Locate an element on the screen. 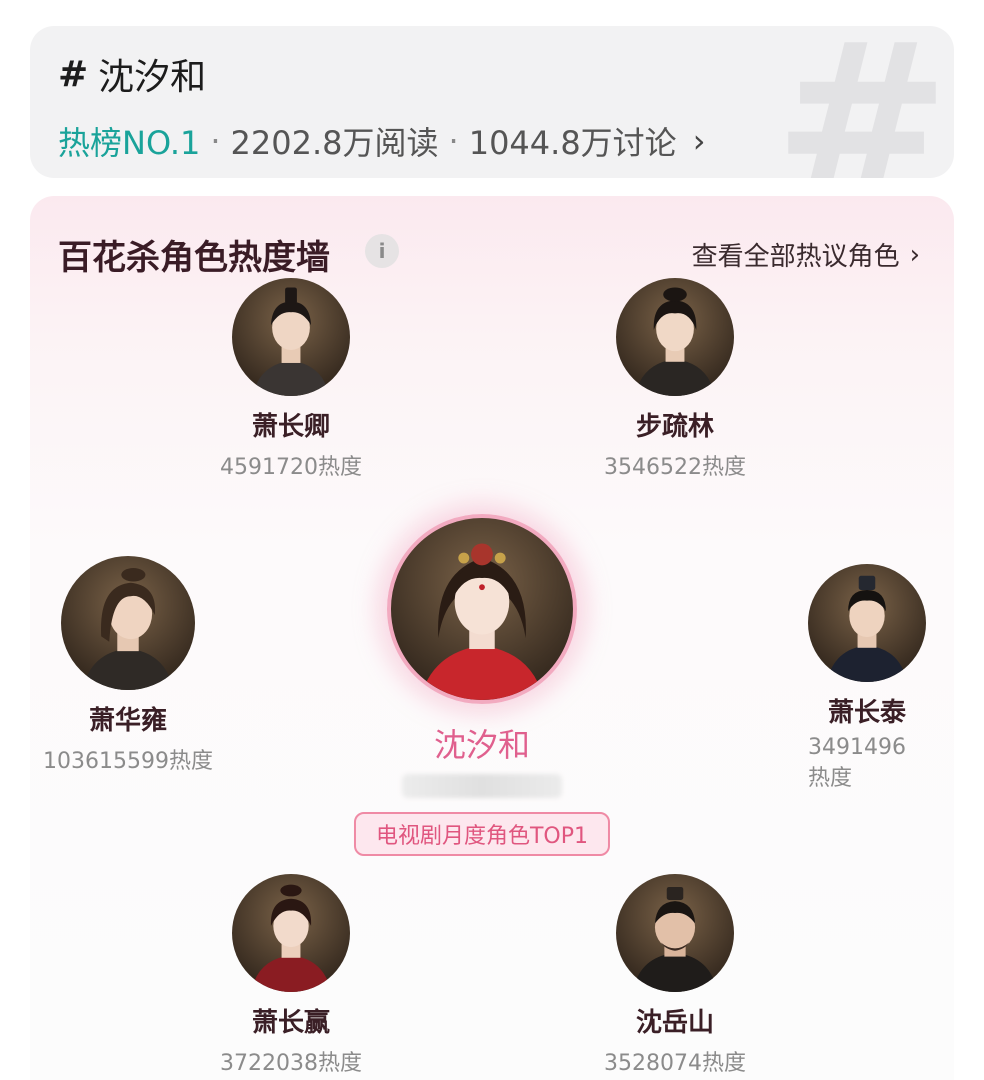  character-heat: 3722038热度 is located at coordinates (291, 1063).